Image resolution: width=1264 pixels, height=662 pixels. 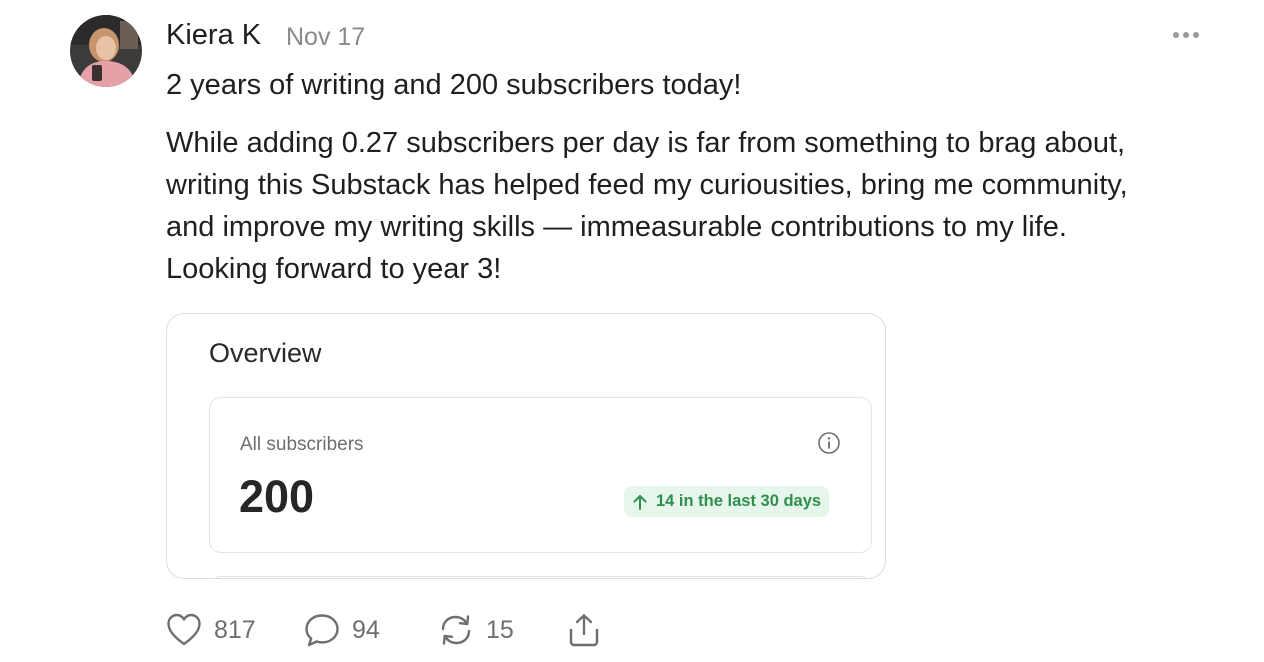 What do you see at coordinates (829, 443) in the screenshot?
I see `info-icon` at bounding box center [829, 443].